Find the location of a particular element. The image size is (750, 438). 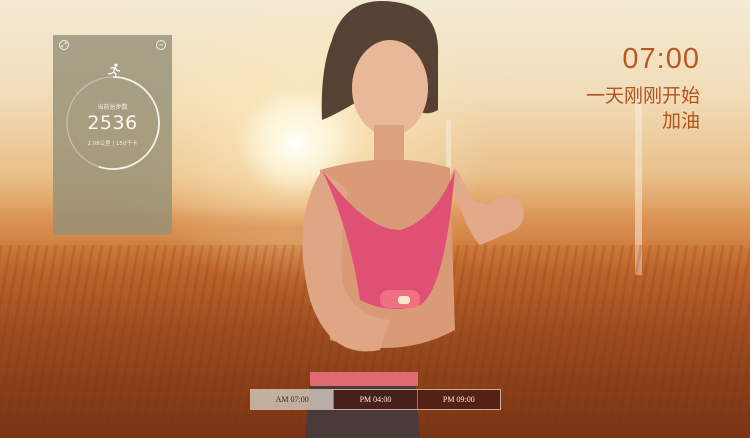

slogan-line-2: 加油 is located at coordinates (680, 121).